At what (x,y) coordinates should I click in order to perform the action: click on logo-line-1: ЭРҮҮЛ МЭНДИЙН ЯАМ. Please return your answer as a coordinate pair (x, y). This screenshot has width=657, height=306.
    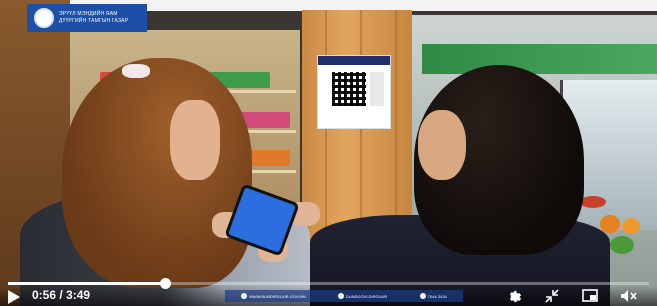
    Looking at the image, I should click on (88, 14).